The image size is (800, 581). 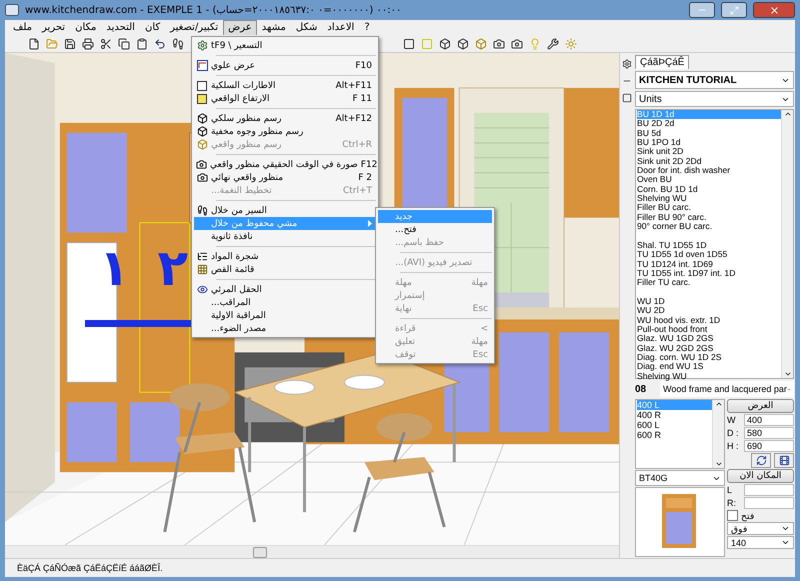 I want to click on catalog-dropdown: KITCHEN TUTORIAL, so click(x=714, y=80).